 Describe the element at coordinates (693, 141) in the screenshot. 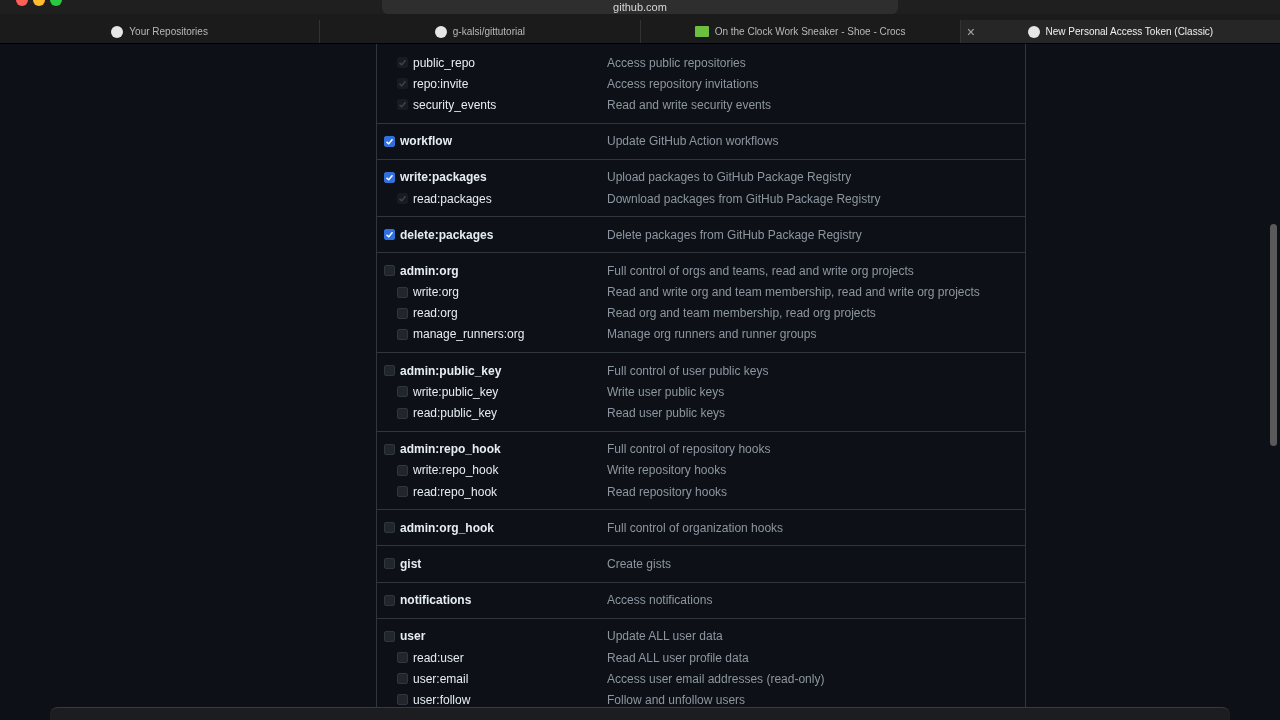

I see `scope-description: Update GitHub Action workflows` at that location.